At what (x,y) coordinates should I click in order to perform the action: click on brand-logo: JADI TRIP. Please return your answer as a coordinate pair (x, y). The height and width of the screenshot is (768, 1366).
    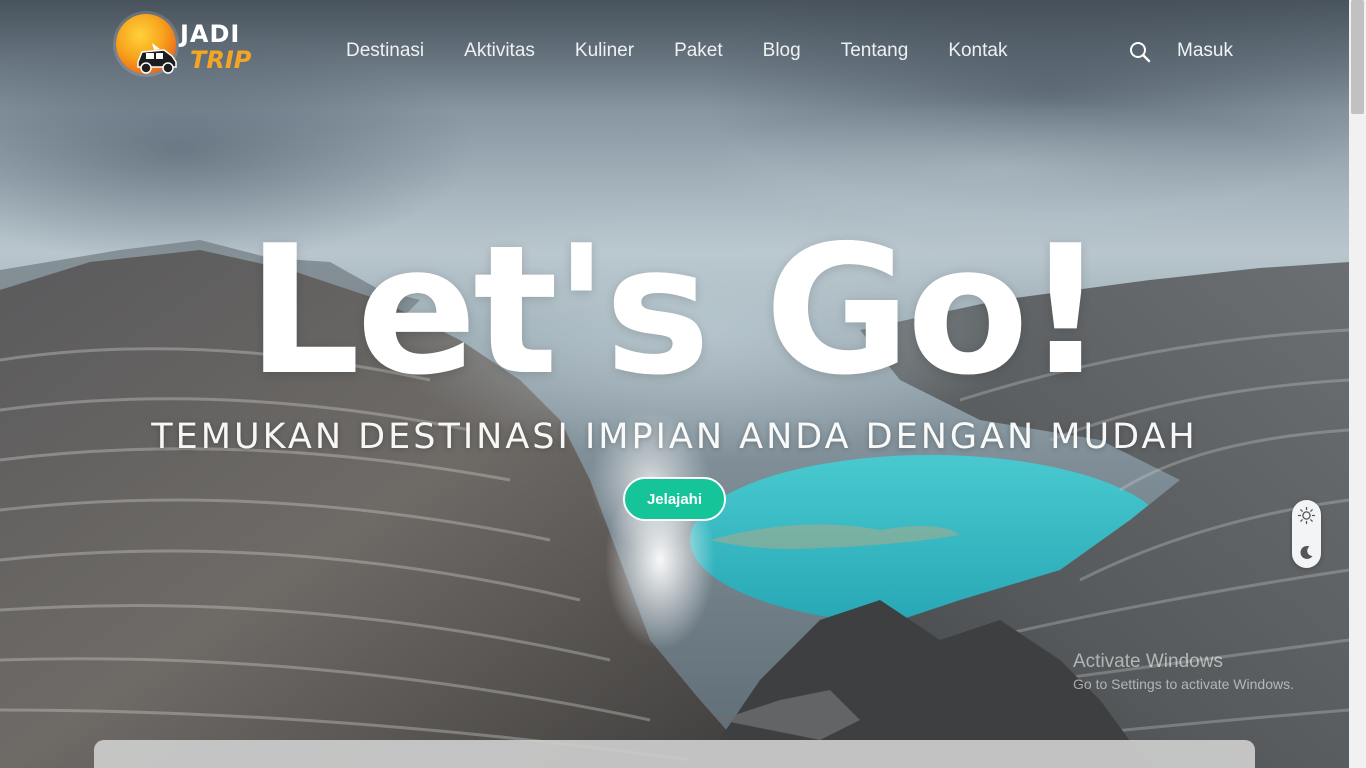
    Looking at the image, I should click on (186, 50).